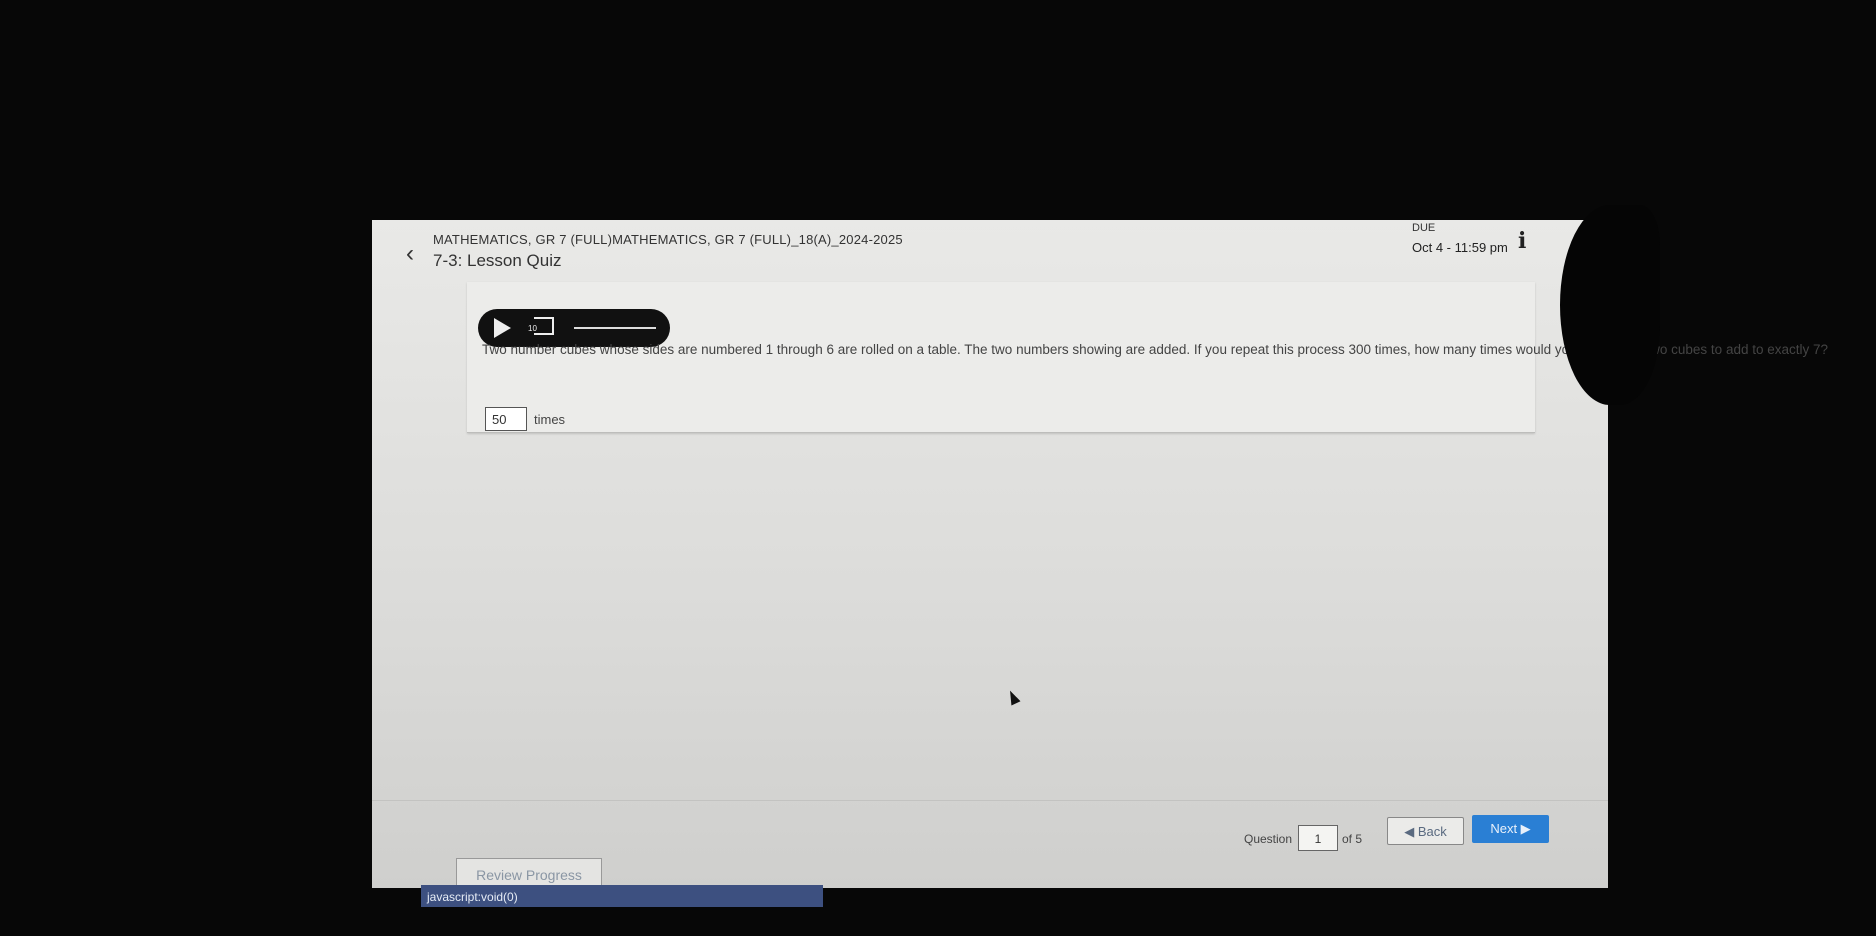 The image size is (1876, 936). I want to click on status-bar: javascript:void(0), so click(622, 896).